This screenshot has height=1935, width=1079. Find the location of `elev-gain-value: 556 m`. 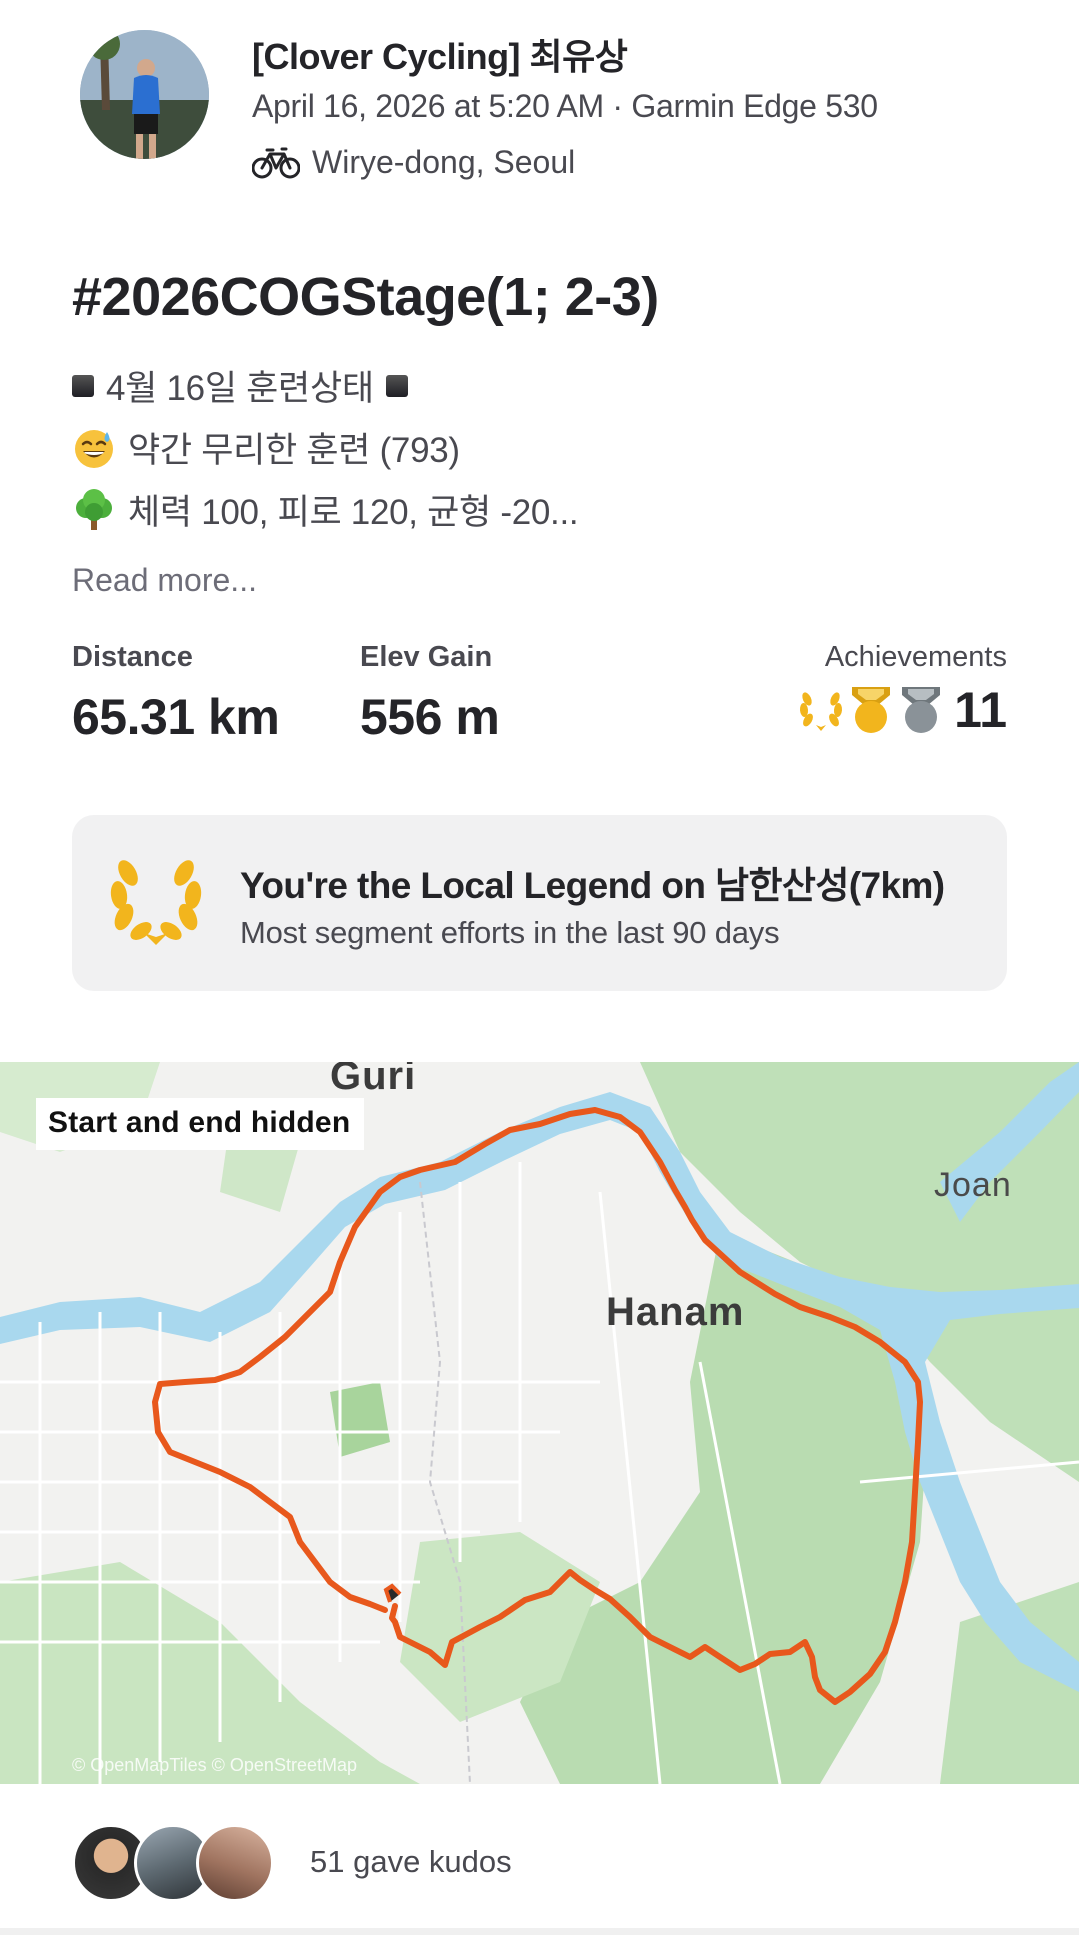

elev-gain-value: 556 m is located at coordinates (430, 717).